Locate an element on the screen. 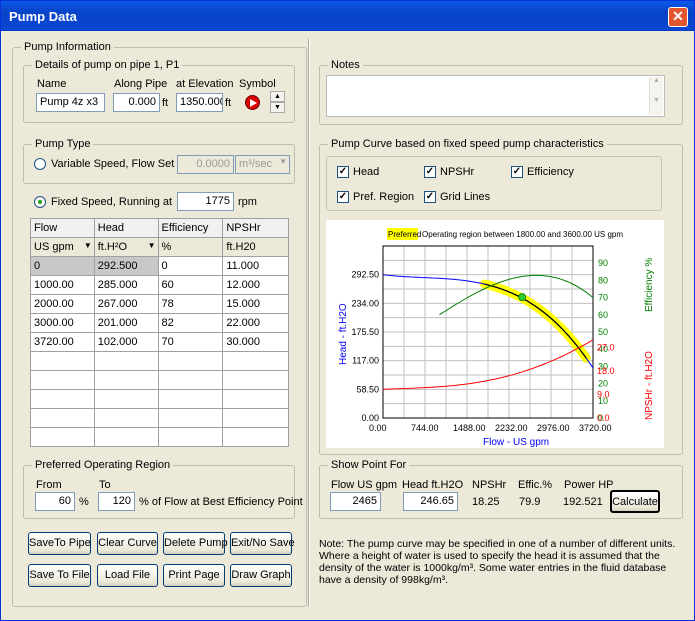  show-point-label: Show Point For is located at coordinates (369, 465).